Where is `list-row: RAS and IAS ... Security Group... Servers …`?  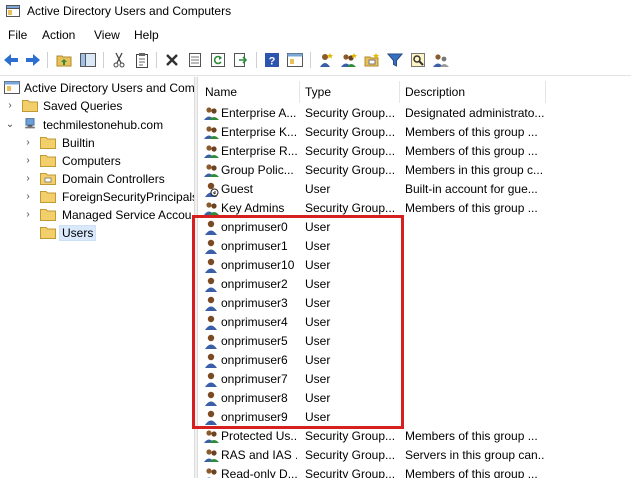 list-row: RAS and IAS ... Security Group... Servers … is located at coordinates (414, 455).